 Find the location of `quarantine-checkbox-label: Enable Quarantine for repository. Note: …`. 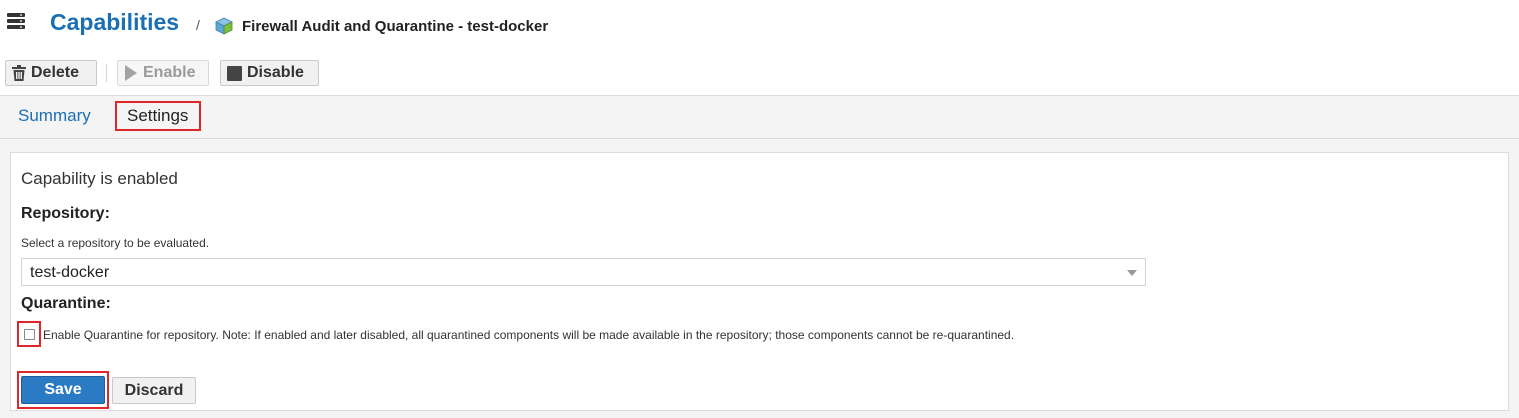

quarantine-checkbox-label: Enable Quarantine for repository. Note: … is located at coordinates (528, 335).